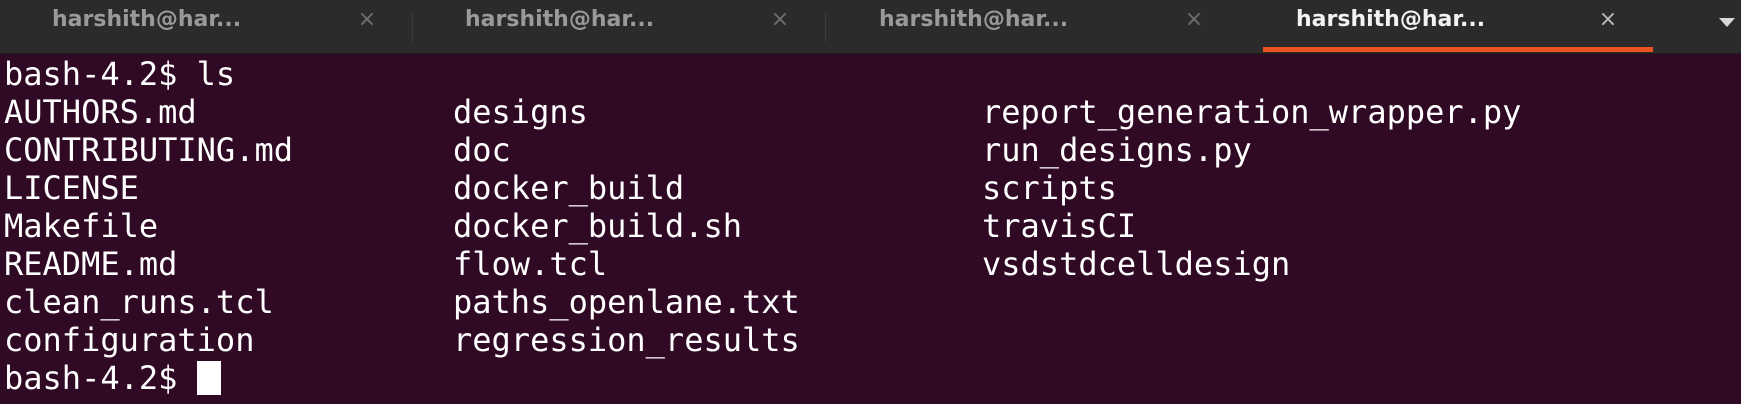 This screenshot has height=404, width=1741. Describe the element at coordinates (120, 74) in the screenshot. I see `command-line: bash-4.2$ ls` at that location.